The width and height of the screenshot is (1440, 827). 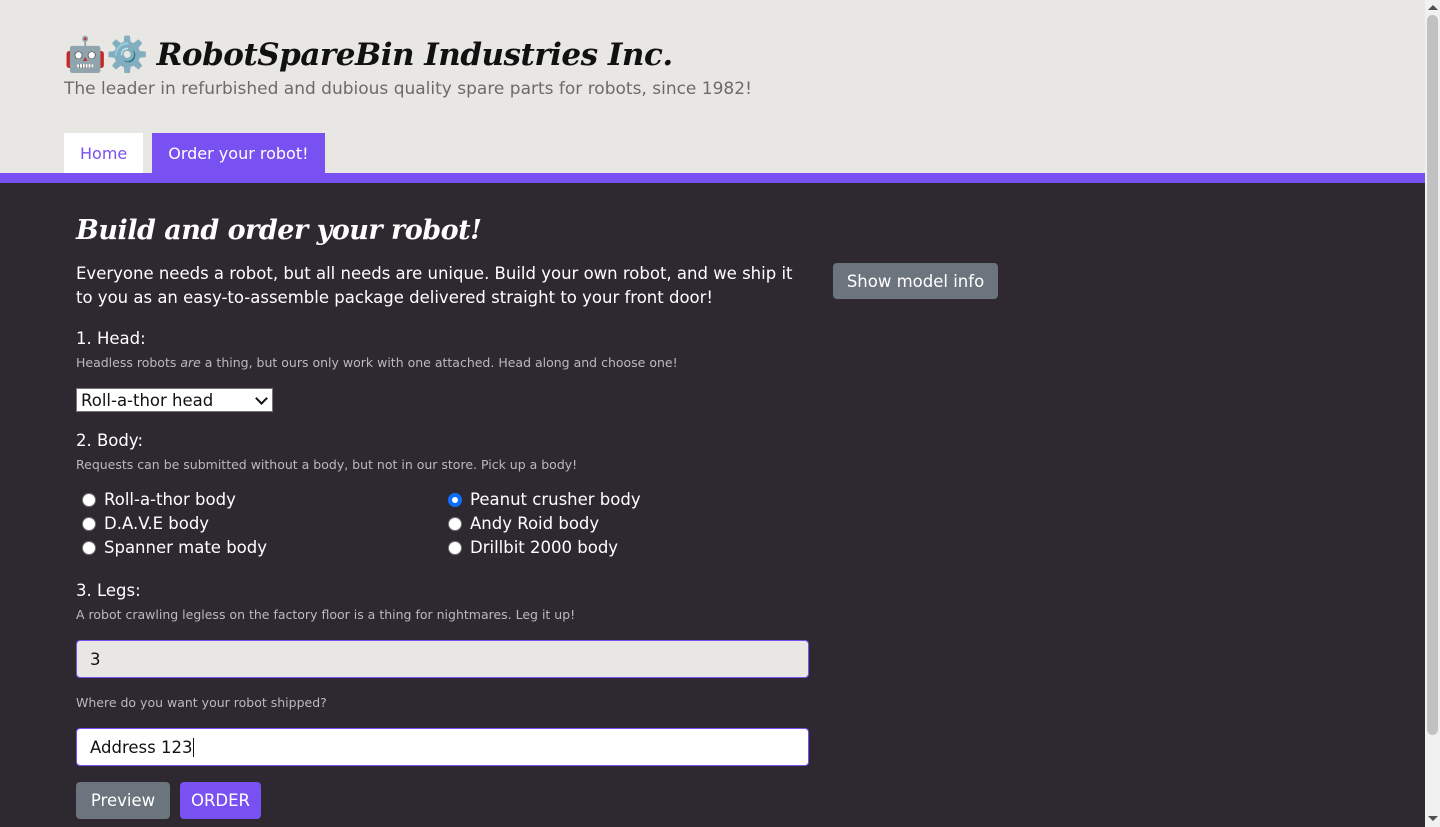 I want to click on text-cursor, so click(x=194, y=747).